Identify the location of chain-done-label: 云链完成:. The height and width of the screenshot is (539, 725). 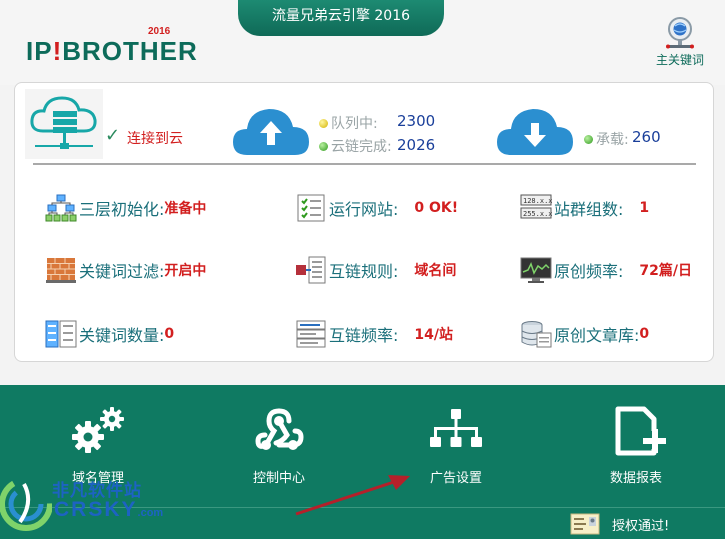
(355, 146).